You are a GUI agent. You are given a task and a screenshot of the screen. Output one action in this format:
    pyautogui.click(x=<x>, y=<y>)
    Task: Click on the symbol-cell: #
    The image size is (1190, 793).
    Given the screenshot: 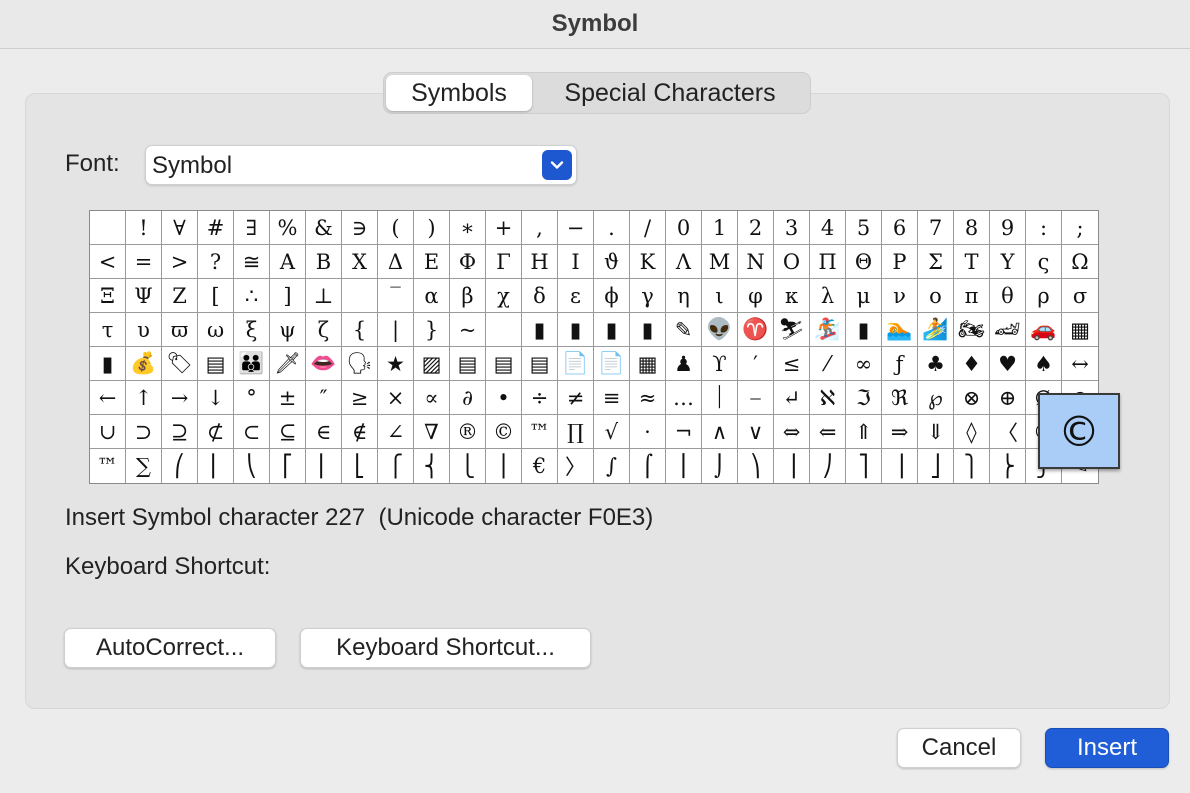 What is the action you would take?
    pyautogui.click(x=216, y=228)
    